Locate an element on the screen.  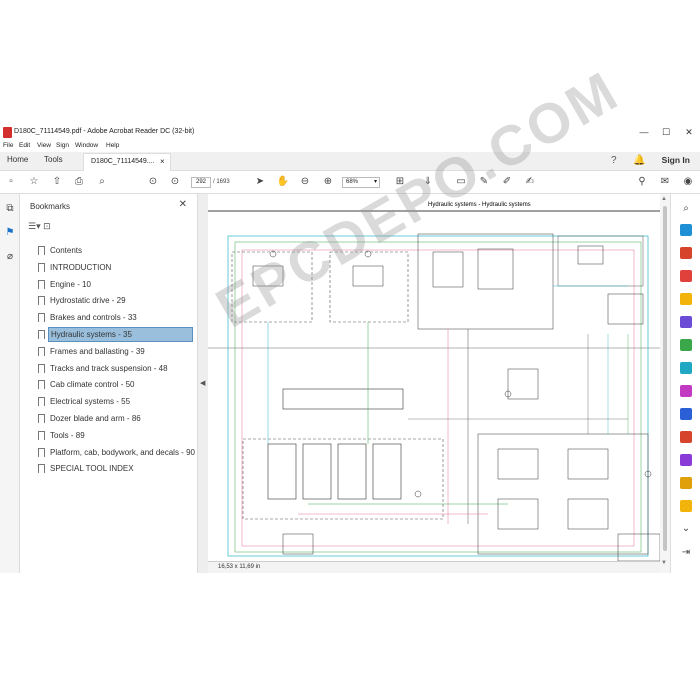
bookmark-label: Contents is located at coordinates (66, 250).